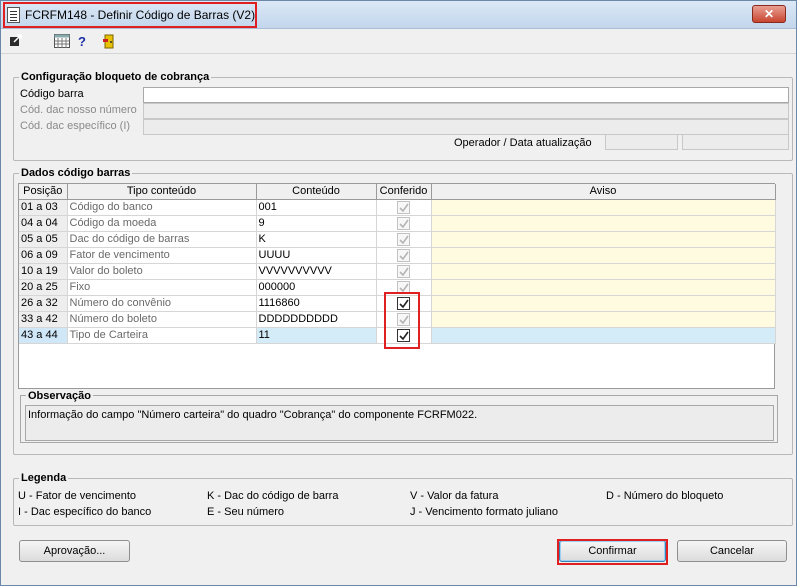  Describe the element at coordinates (316, 207) in the screenshot. I see `conteudo-cell: 001` at that location.